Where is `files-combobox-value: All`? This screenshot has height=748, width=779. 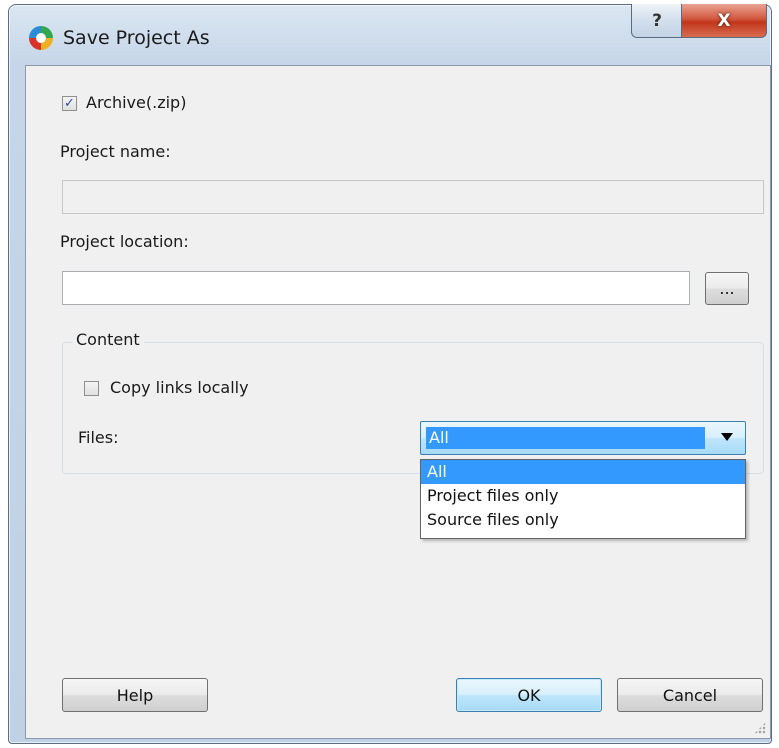 files-combobox-value: All is located at coordinates (565, 438).